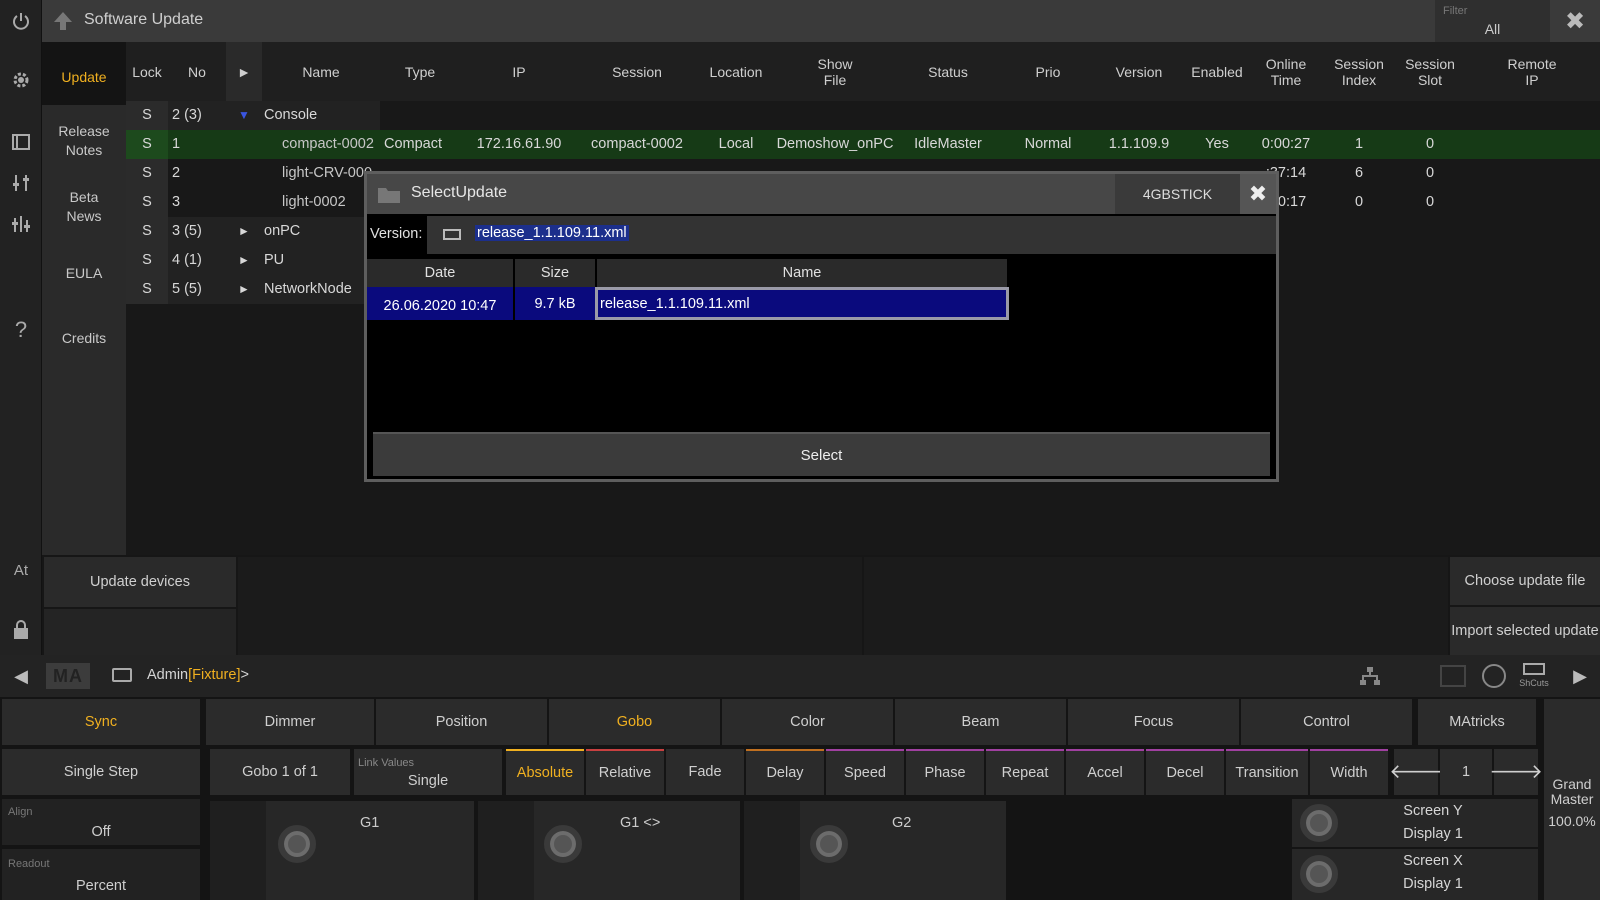 The height and width of the screenshot is (900, 1600). I want to click on screen-x-encoder: Screen X Display 1, so click(1415, 874).